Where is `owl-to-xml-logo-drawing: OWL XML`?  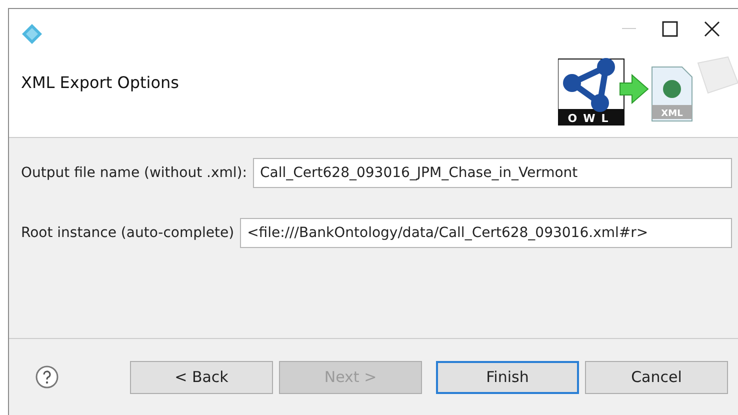 owl-to-xml-logo-drawing: OWL XML is located at coordinates (648, 90).